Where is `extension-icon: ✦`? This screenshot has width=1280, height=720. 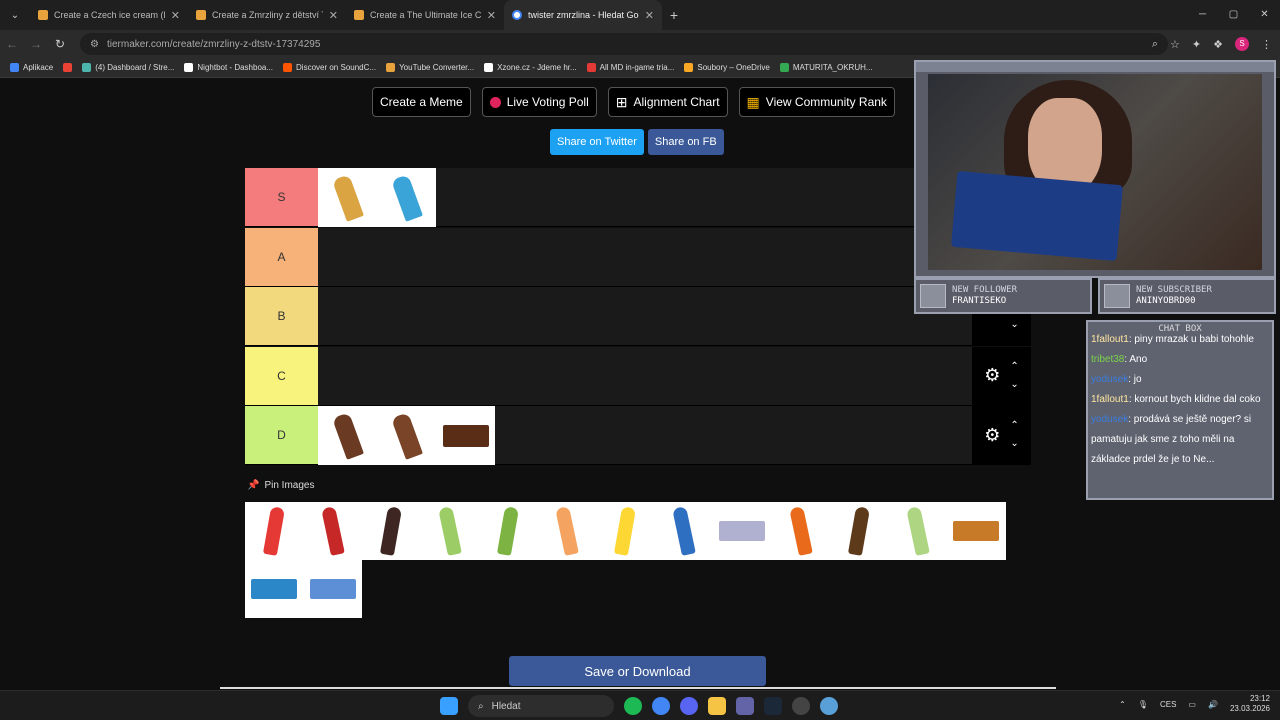 extension-icon: ✦ is located at coordinates (1196, 44).